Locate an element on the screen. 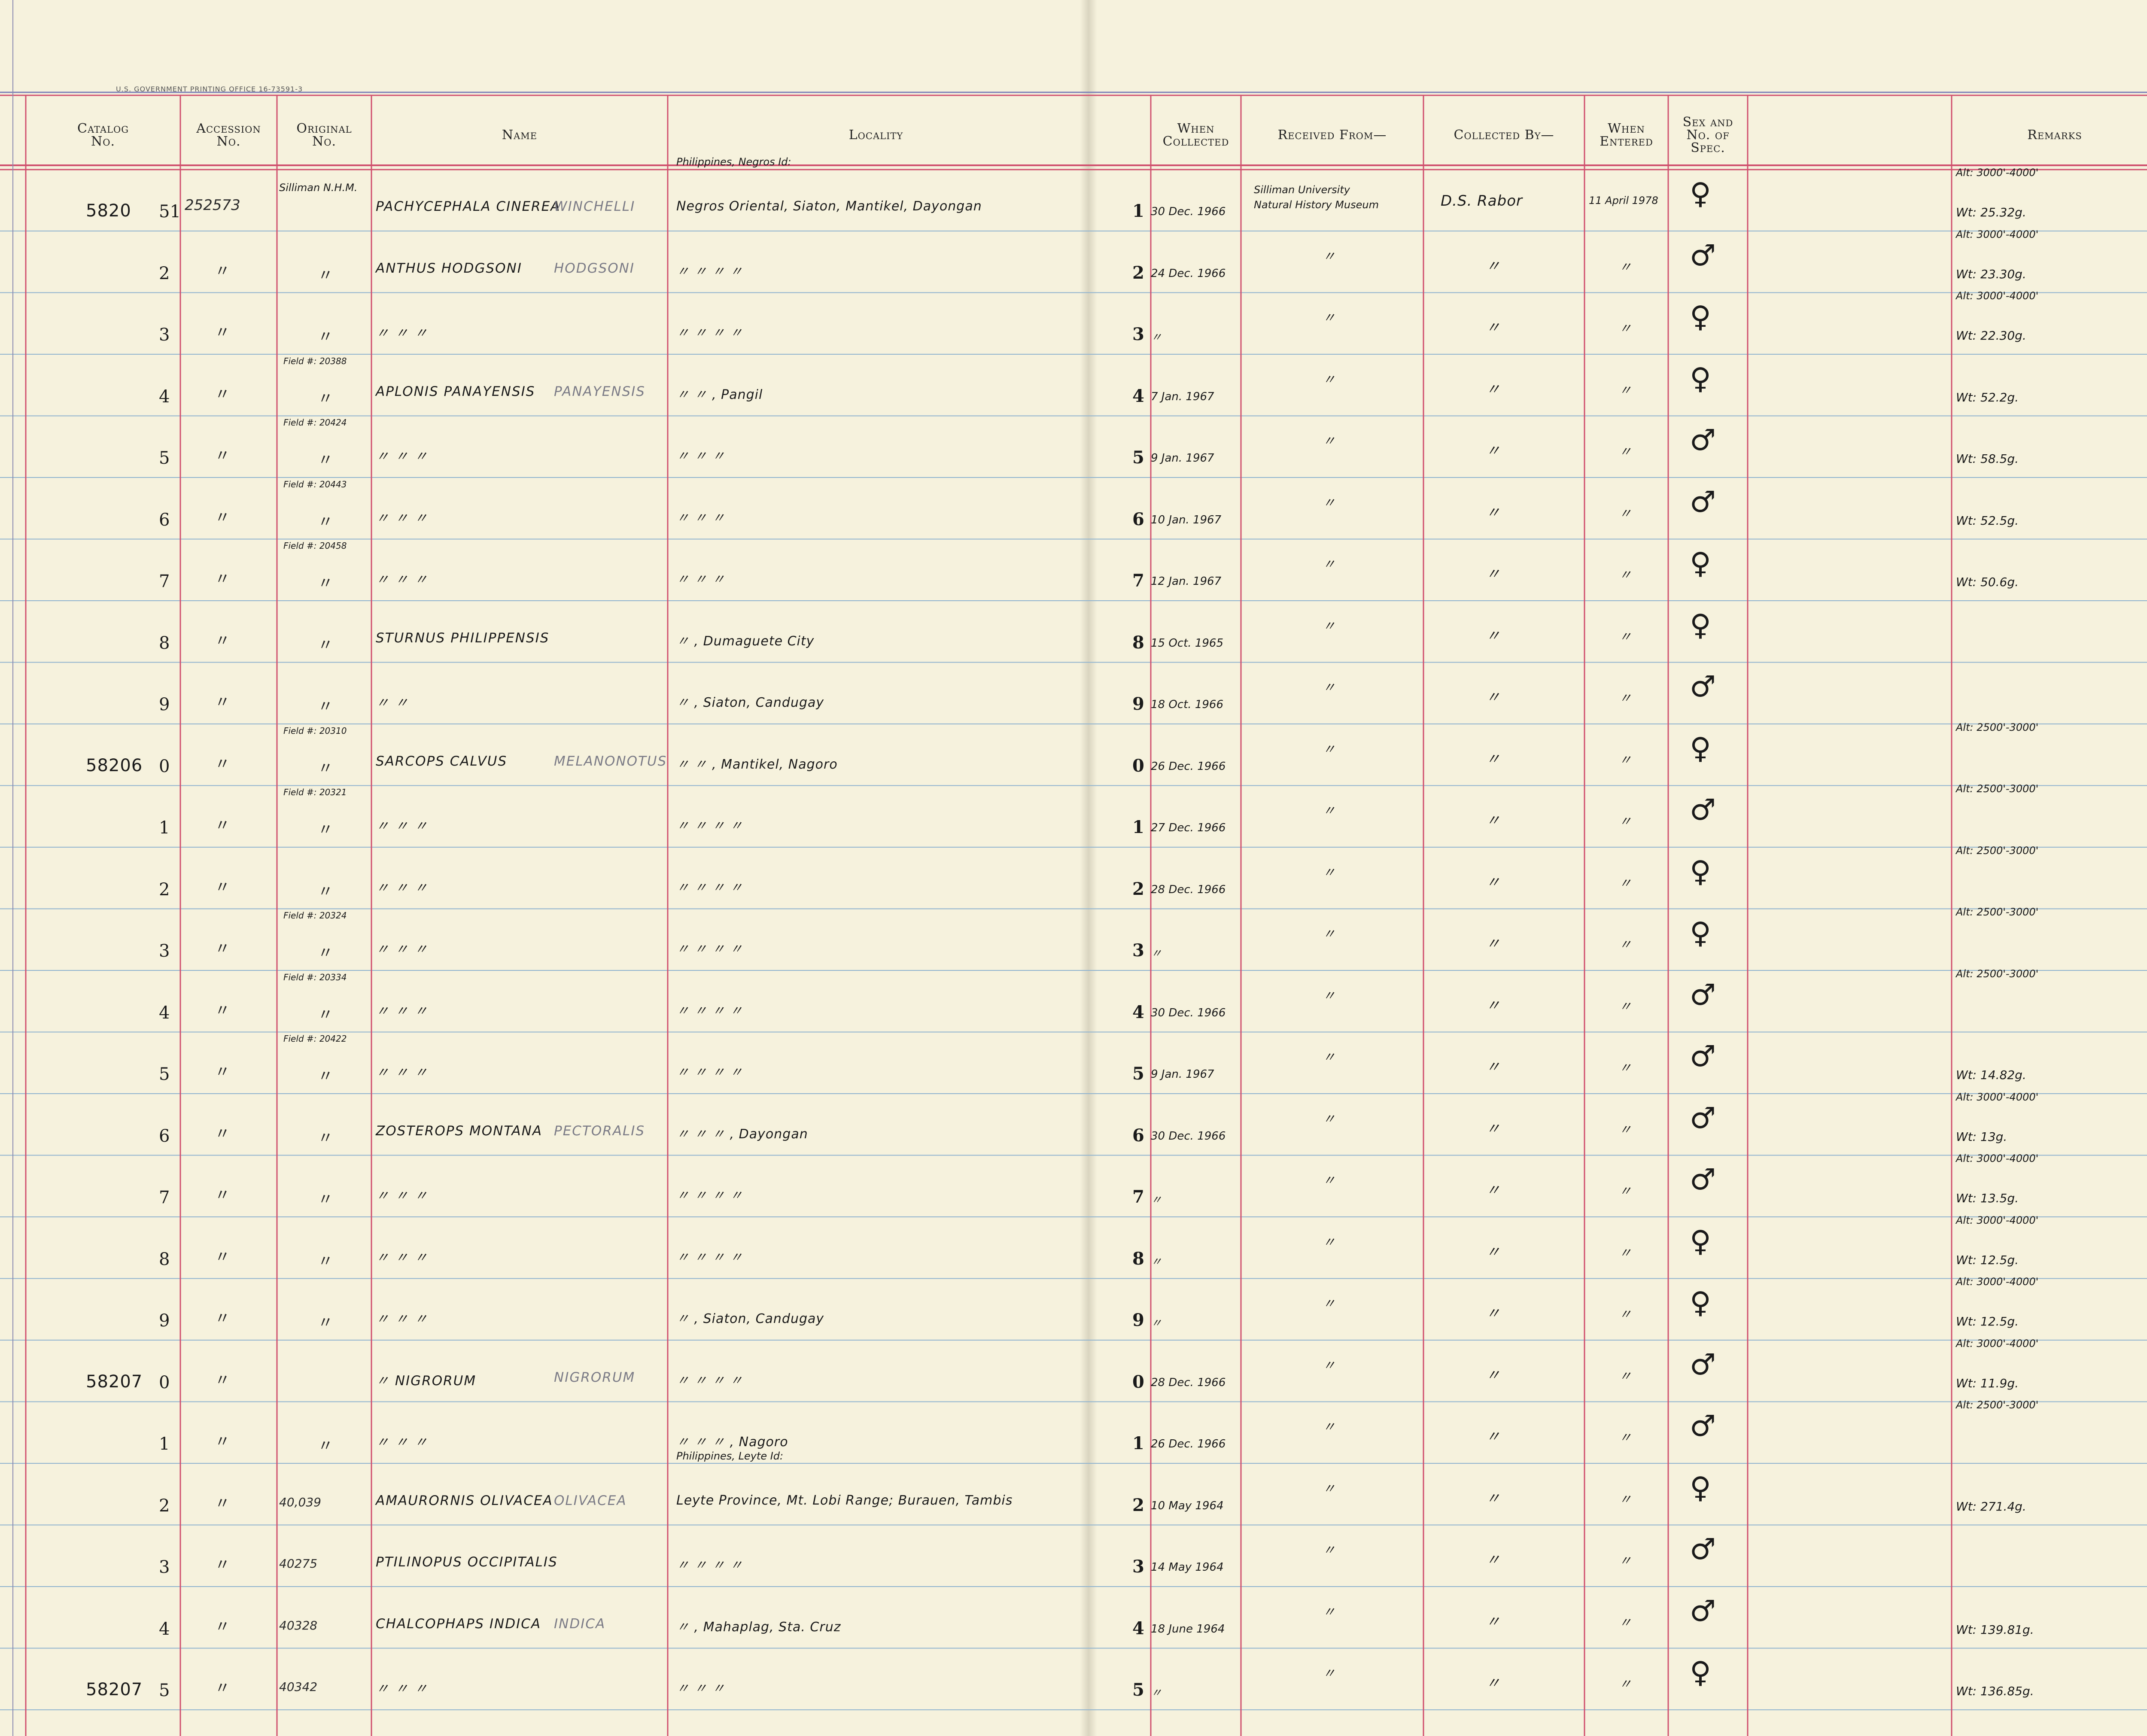  collected-date: 7 Jan. 1967 is located at coordinates (1182, 396).